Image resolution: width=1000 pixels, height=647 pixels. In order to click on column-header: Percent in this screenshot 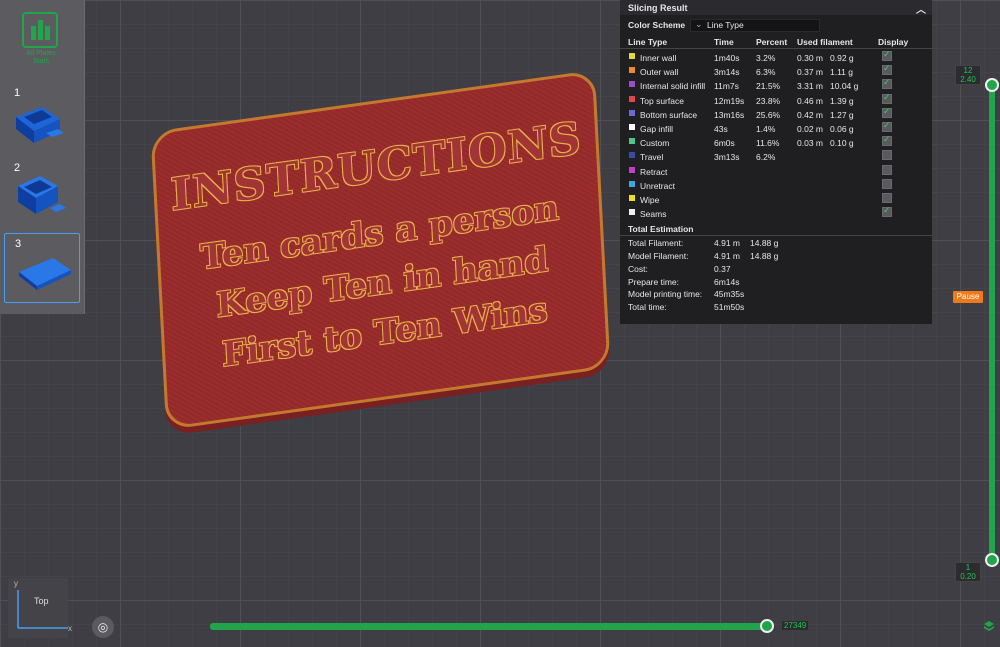, I will do `click(772, 42)`.